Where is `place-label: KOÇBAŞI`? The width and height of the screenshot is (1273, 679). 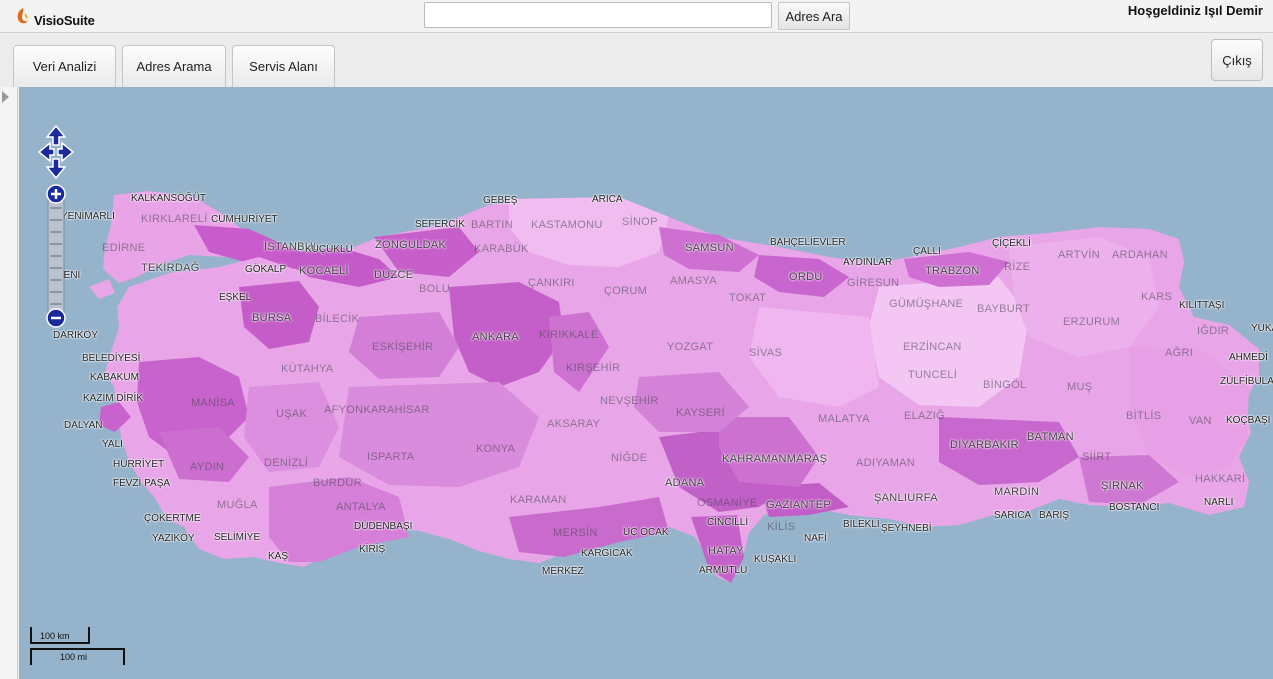
place-label: KOÇBAŞI is located at coordinates (1248, 420).